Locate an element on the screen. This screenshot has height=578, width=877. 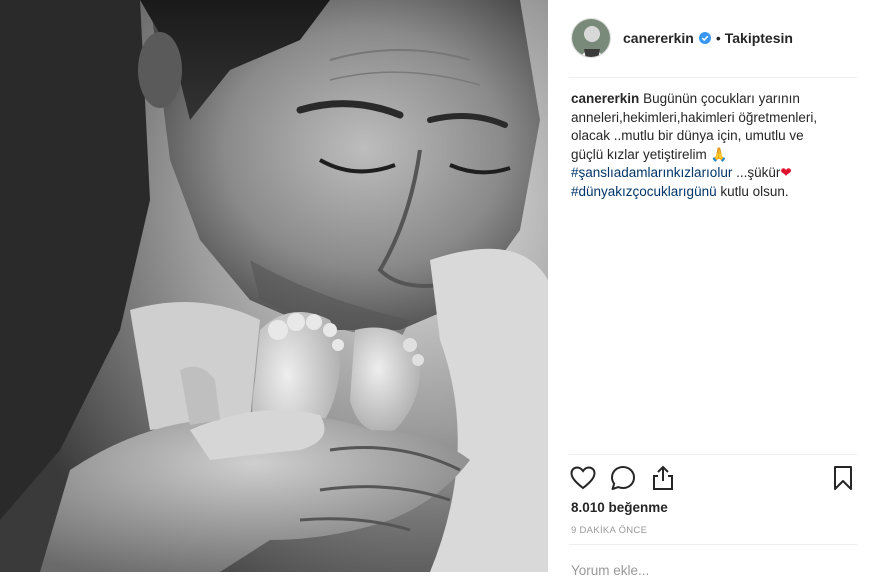
pray-emoji: 🙏 is located at coordinates (719, 154).